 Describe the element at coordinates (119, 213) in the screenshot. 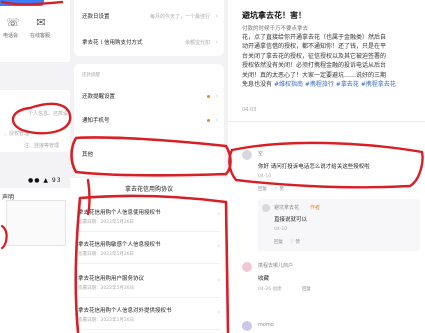

I see `agreement-title: 拿去花信用购个人信息使用授权书` at that location.